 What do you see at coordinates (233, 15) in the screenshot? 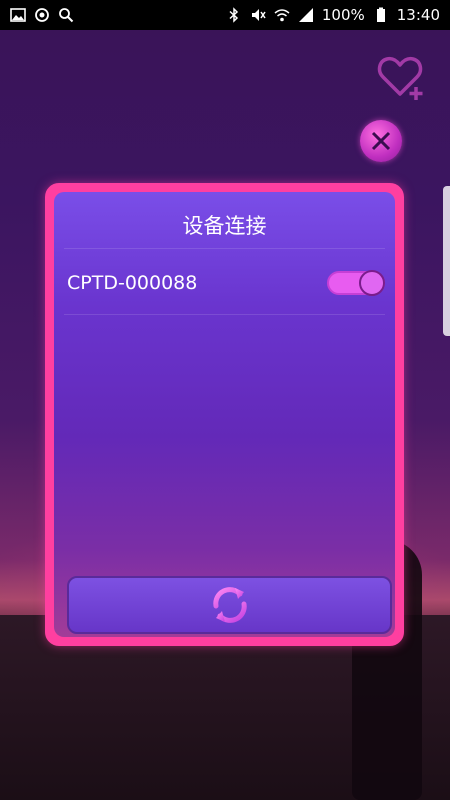
I see `bluetooth-icon` at bounding box center [233, 15].